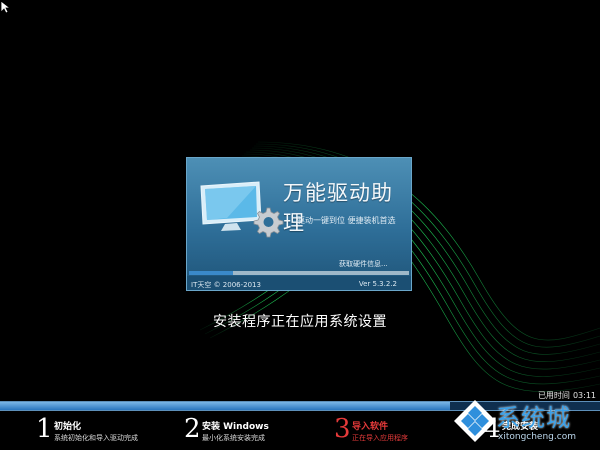  I want to click on splash-copyright: IT天空 © 2006-2013, so click(226, 285).